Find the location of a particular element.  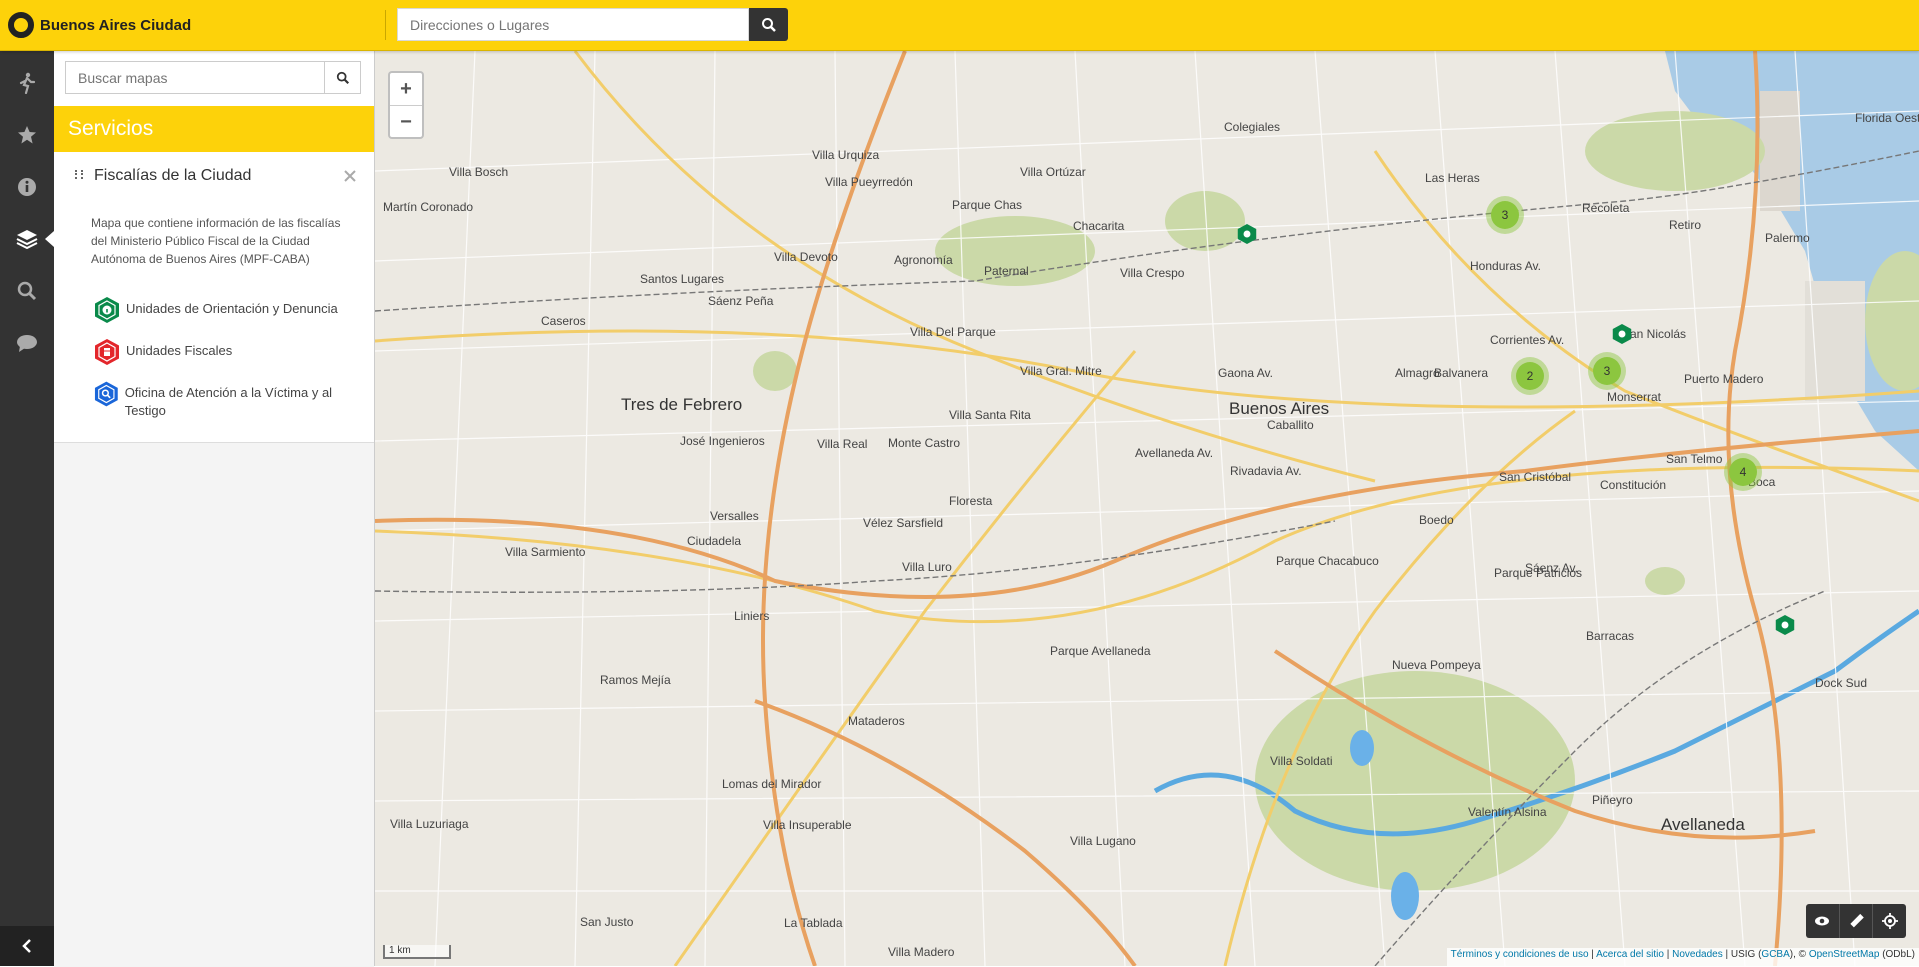

address-search-button is located at coordinates (768, 24).